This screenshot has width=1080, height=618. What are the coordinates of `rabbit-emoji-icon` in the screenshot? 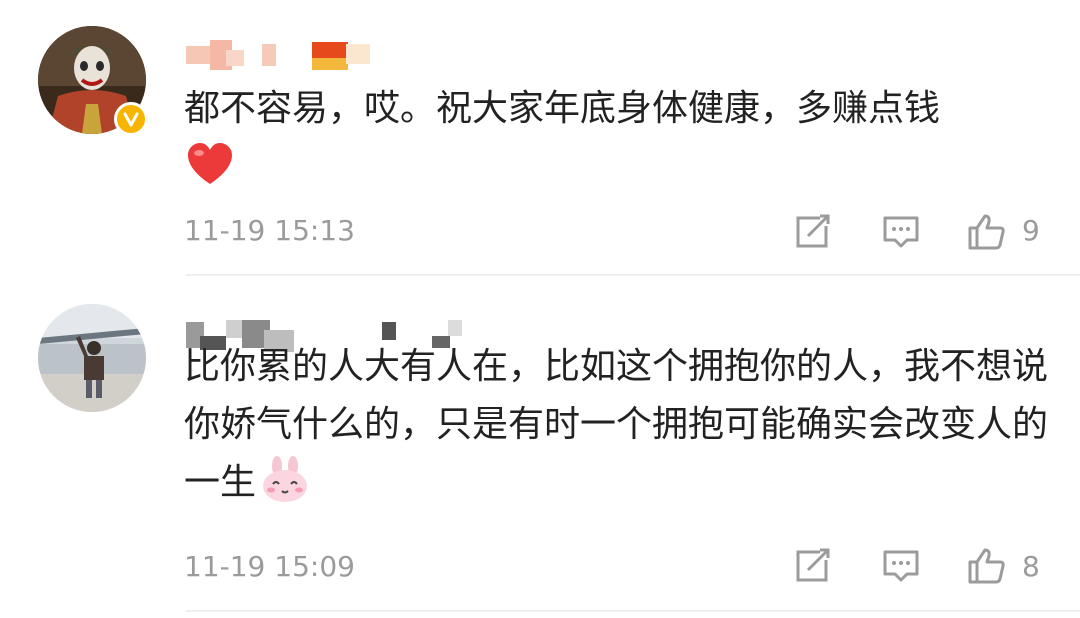 It's located at (285, 489).